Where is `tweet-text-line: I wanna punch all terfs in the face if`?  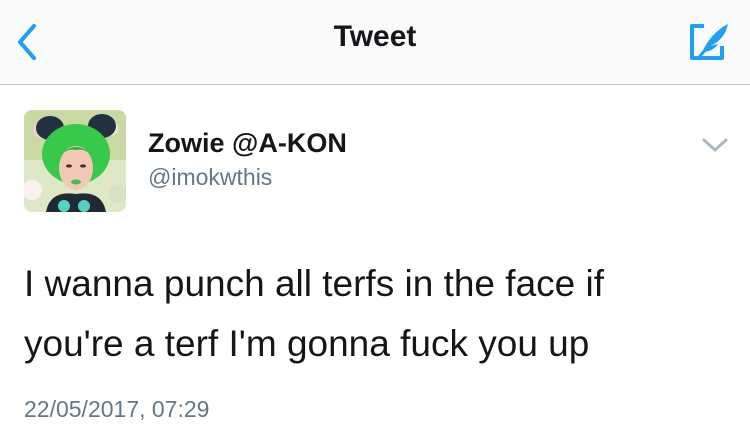 tweet-text-line: I wanna punch all terfs in the face if is located at coordinates (314, 283).